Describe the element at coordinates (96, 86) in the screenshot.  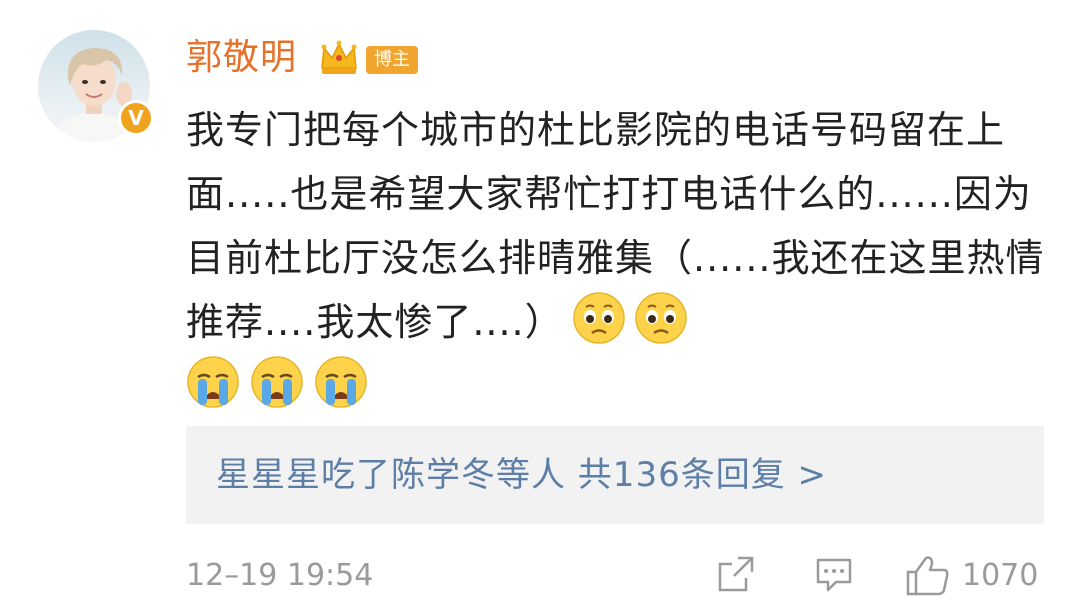
I see `avatar-container: V` at that location.